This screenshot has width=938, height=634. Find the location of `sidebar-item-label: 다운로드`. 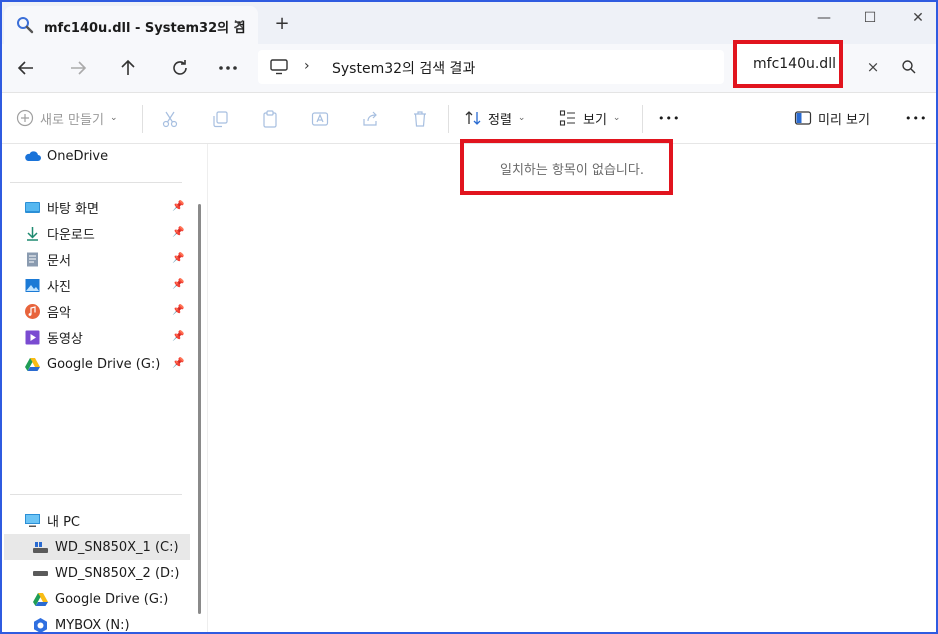

sidebar-item-label: 다운로드 is located at coordinates (71, 235).